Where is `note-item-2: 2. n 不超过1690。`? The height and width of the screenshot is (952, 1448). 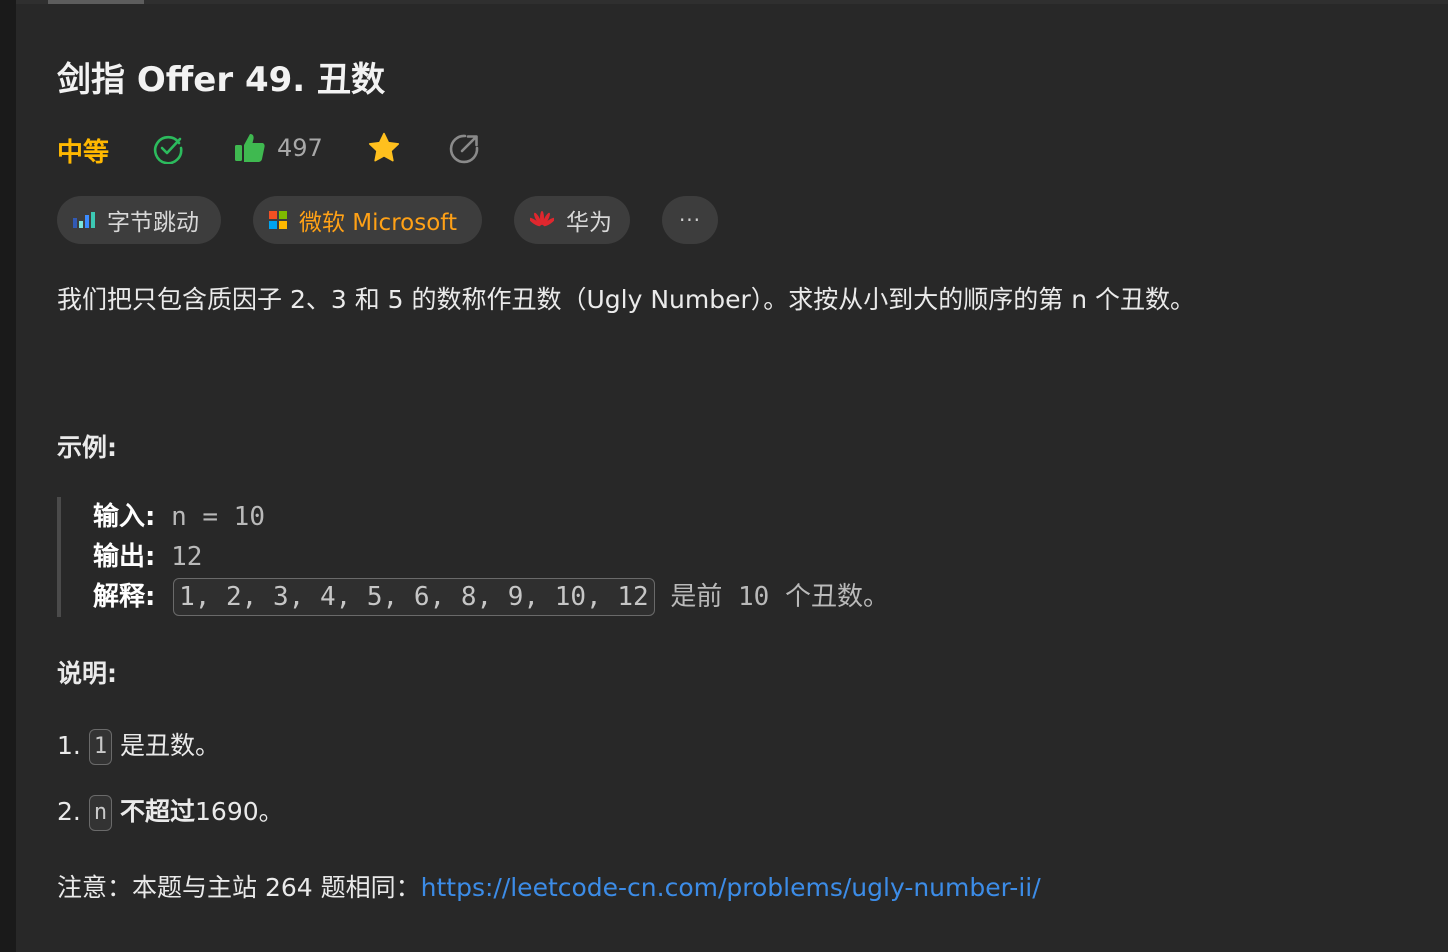
note-item-2: 2. n 不超过1690。 is located at coordinates (170, 811).